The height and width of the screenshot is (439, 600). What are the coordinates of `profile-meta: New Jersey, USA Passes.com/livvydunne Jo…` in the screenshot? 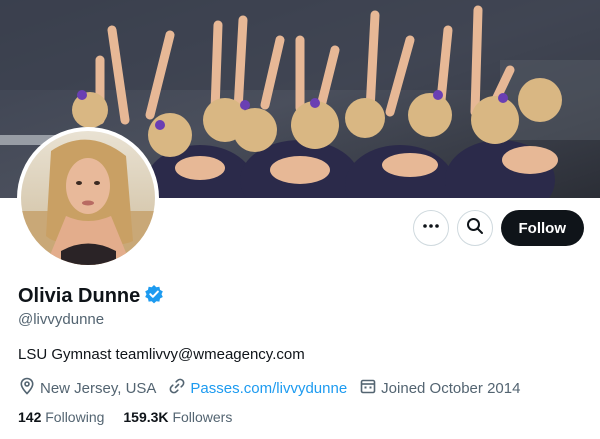 It's located at (269, 388).